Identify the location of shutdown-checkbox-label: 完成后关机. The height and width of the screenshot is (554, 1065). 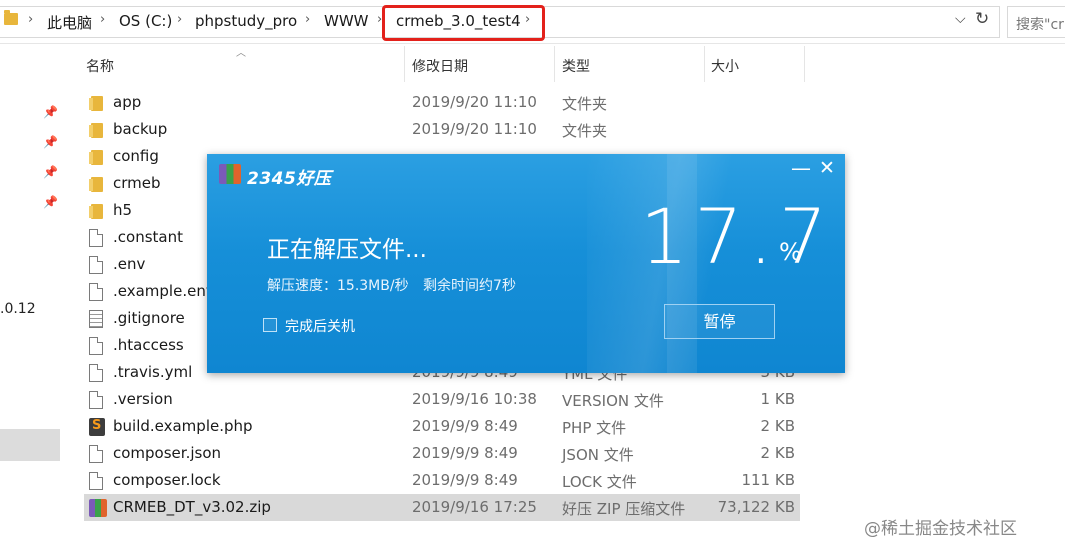
(320, 326).